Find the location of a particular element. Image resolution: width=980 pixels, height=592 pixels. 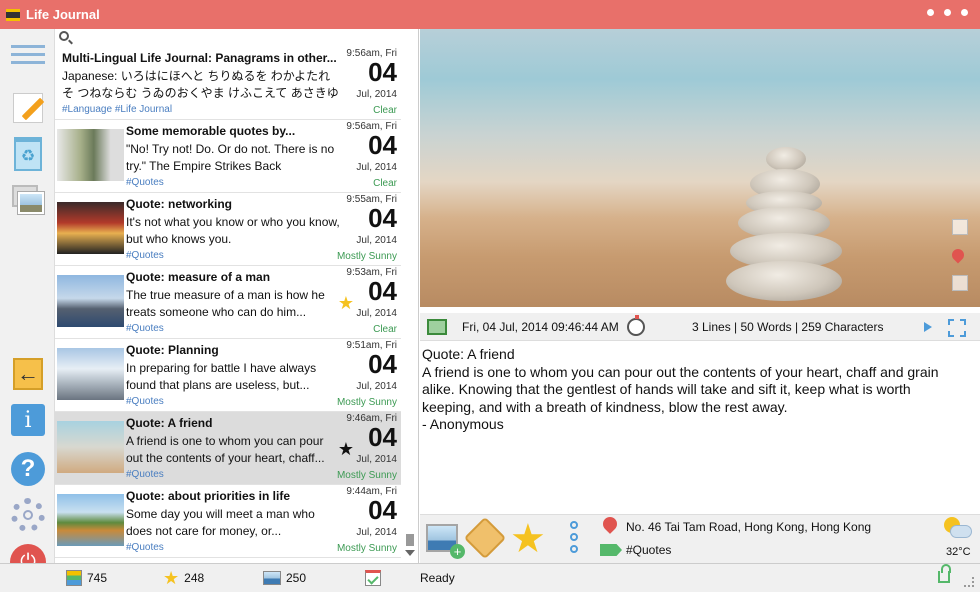

new-entry-button is located at coordinates (28, 108).